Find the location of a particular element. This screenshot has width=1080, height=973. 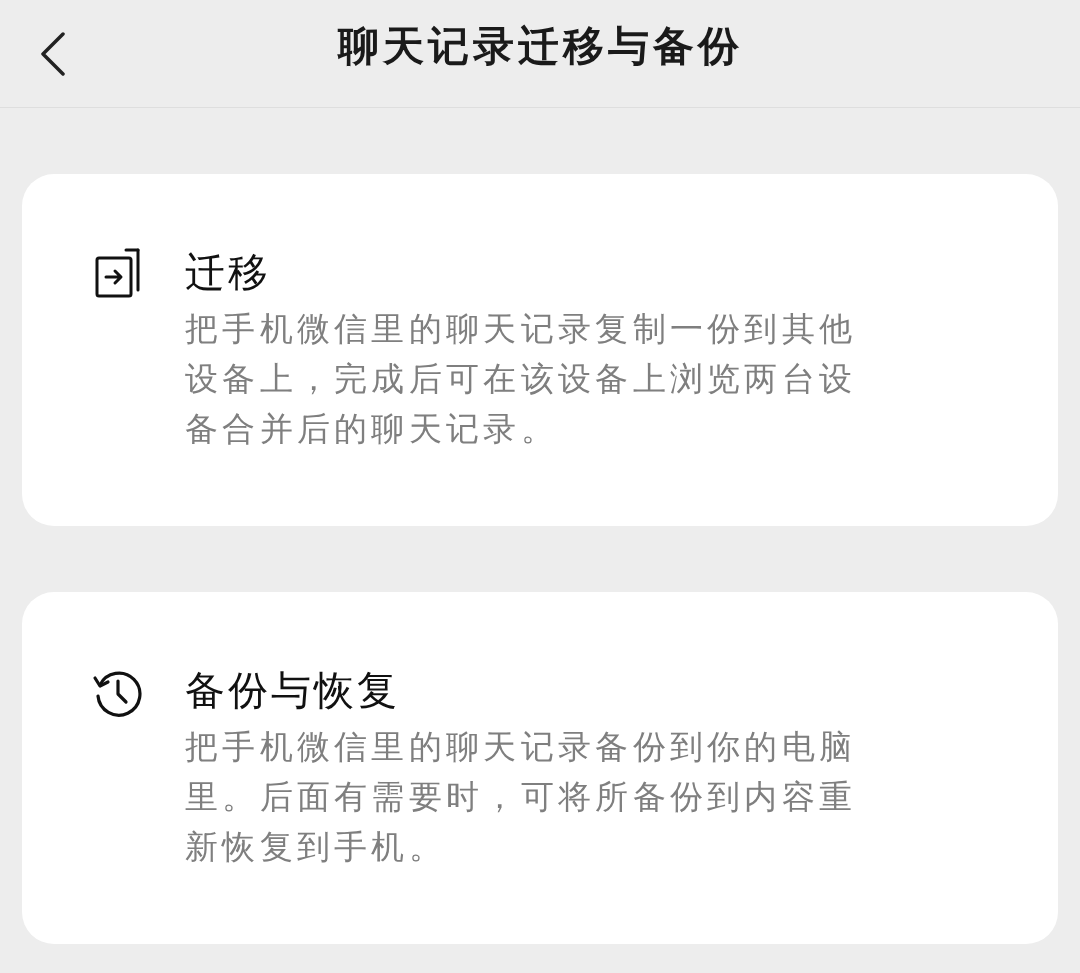

card-description: 把手机微信里的聊天记录备份到你的电脑里。后面有需要时，可将所备份到内容重新恢复到手机。 is located at coordinates (521, 797).